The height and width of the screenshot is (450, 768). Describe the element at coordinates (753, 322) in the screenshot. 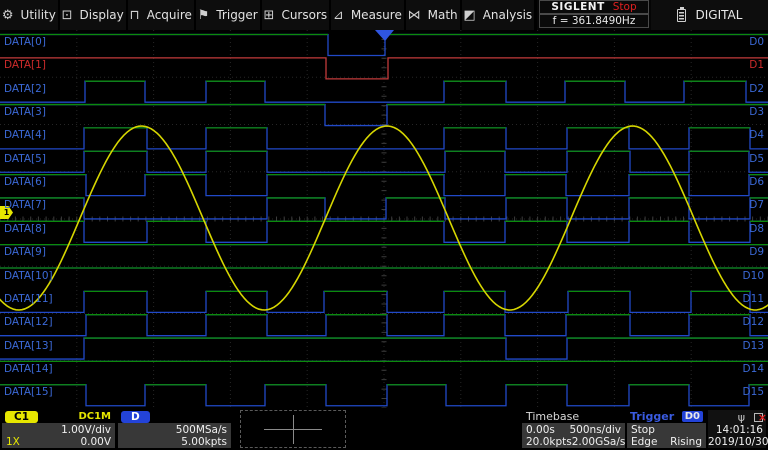

I see `channel-position-d12: D12` at that location.